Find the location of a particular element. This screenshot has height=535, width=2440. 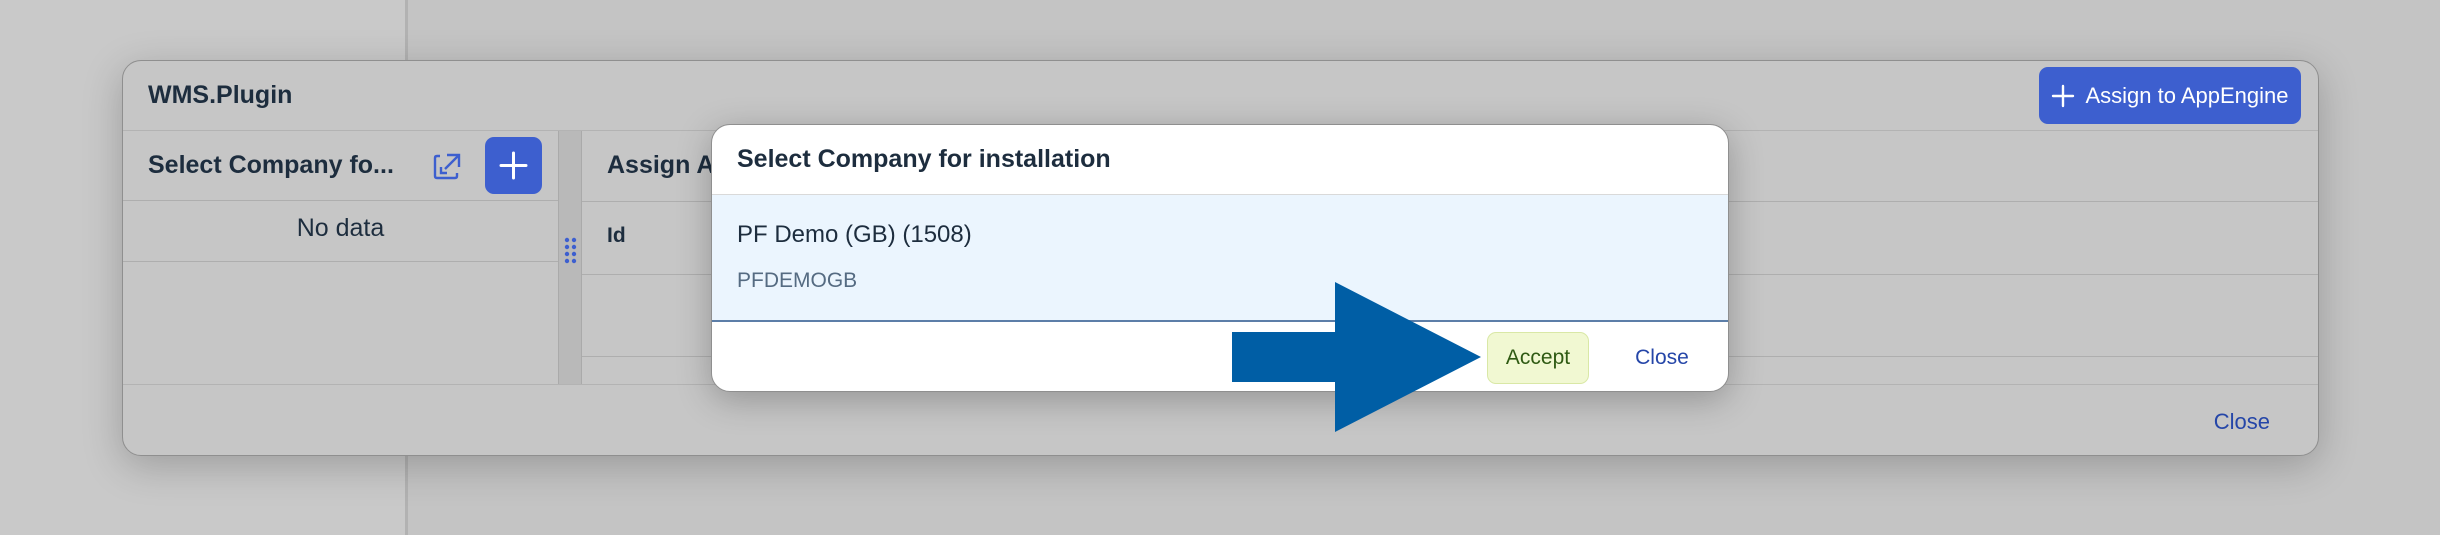

list-item-description: PFDEMOGB is located at coordinates (797, 280).